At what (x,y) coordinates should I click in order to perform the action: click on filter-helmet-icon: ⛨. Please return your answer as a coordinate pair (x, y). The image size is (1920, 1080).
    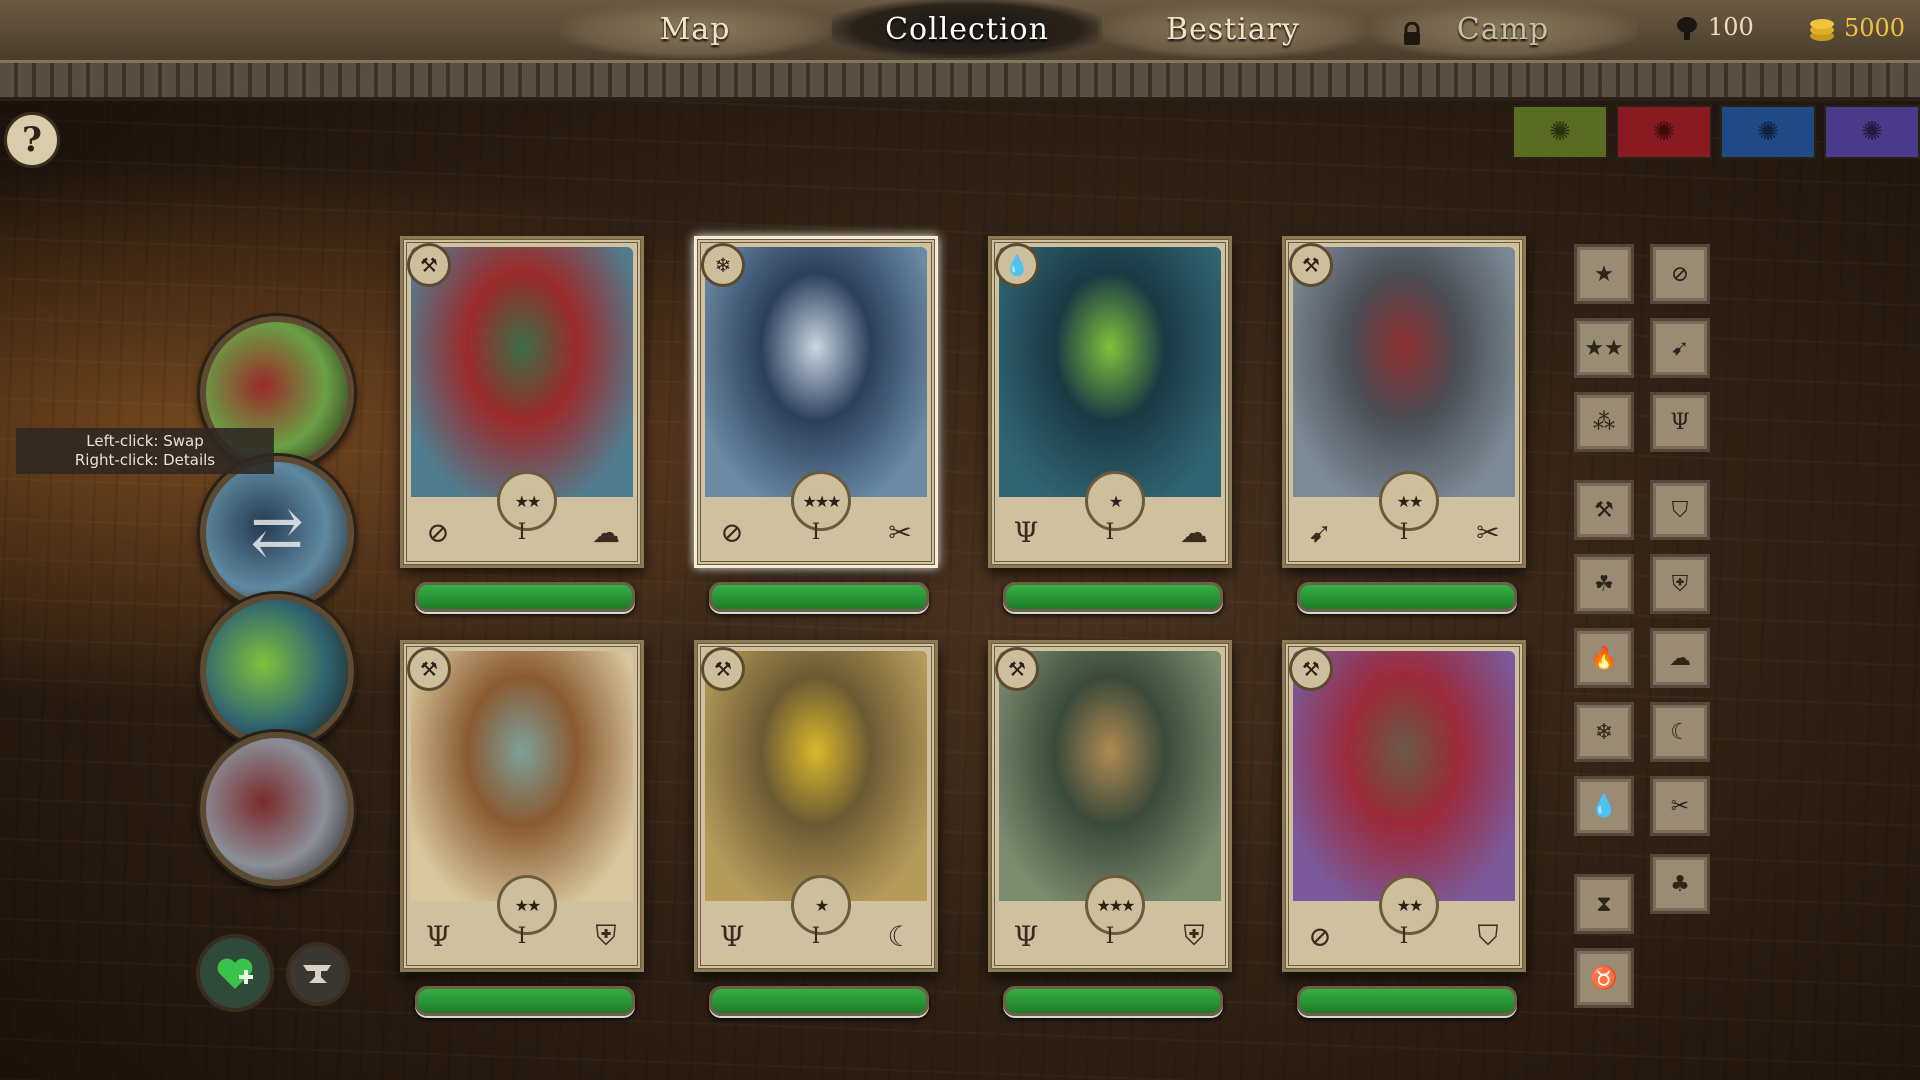
    Looking at the image, I should click on (1680, 584).